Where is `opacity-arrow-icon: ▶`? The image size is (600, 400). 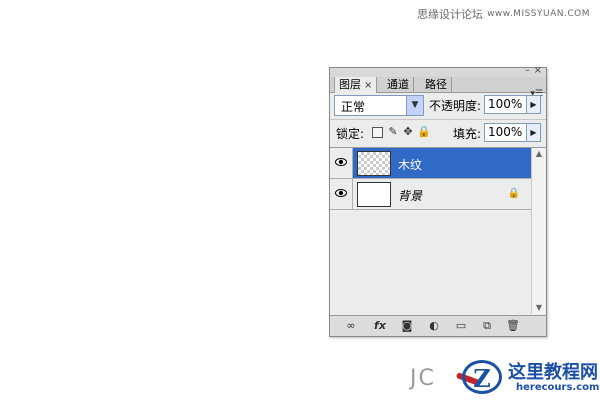 opacity-arrow-icon: ▶ is located at coordinates (533, 104).